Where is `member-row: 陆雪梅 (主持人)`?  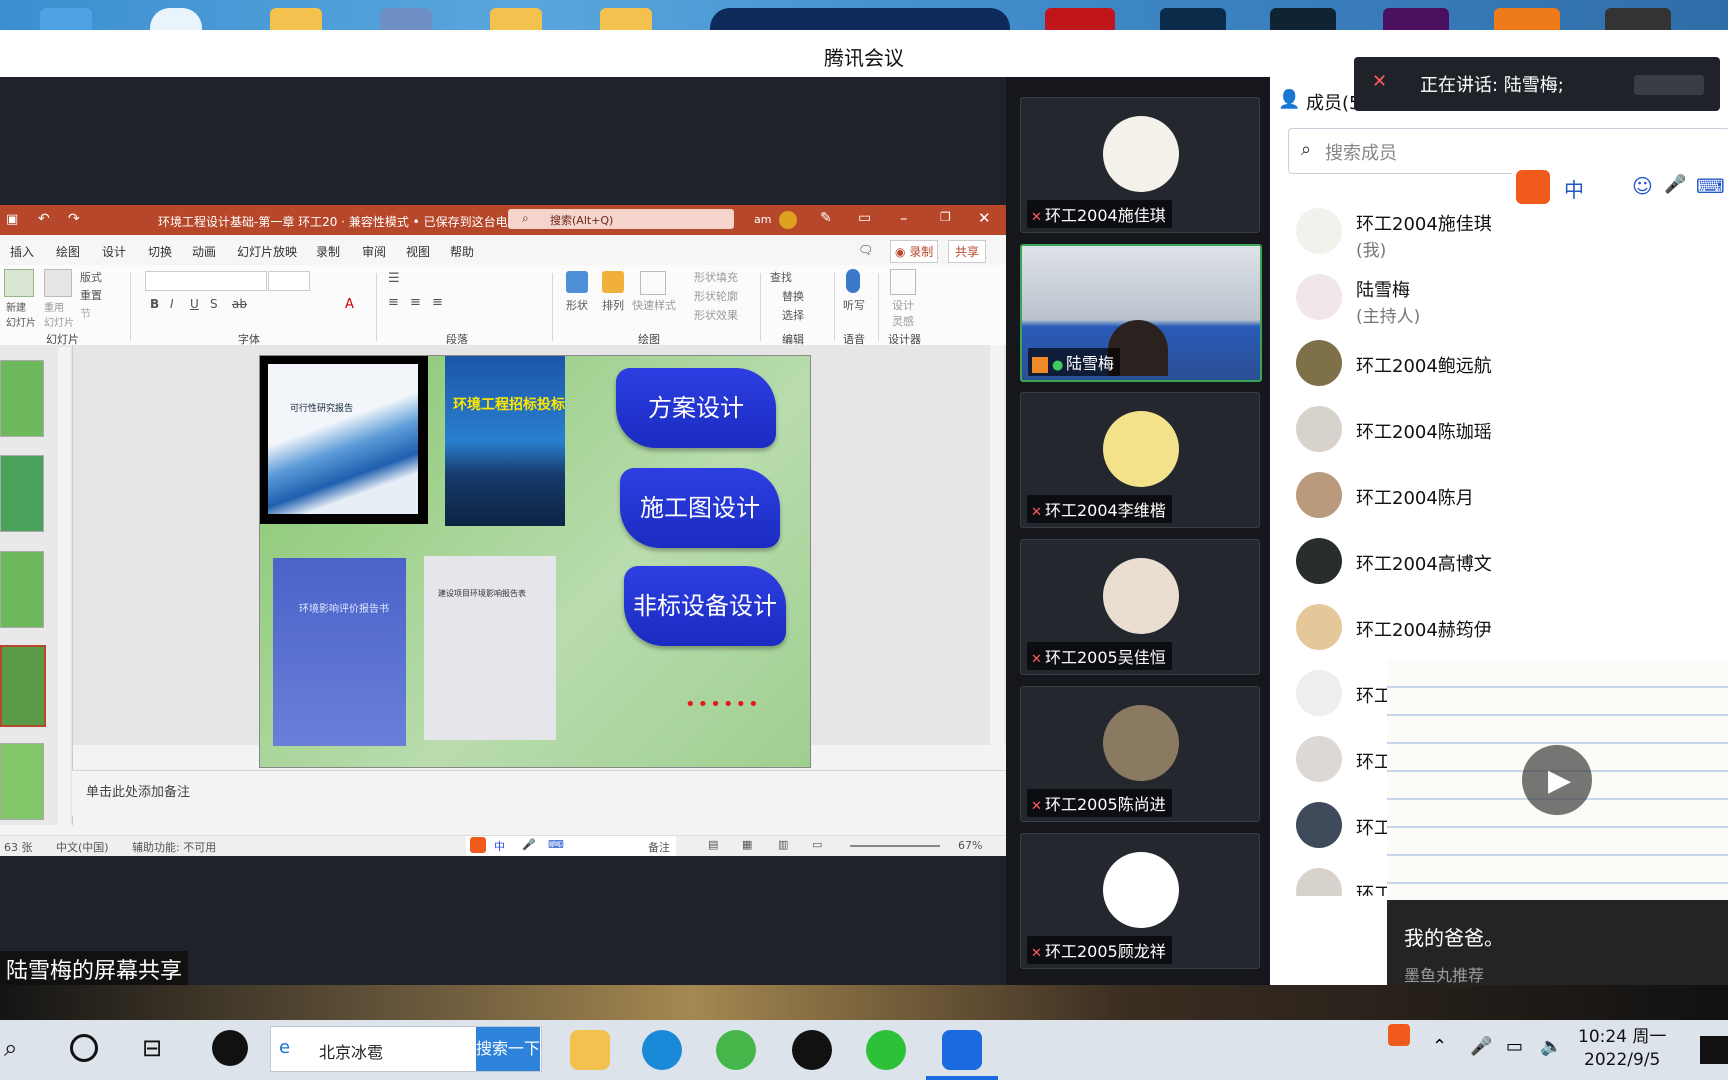 member-row: 陆雪梅 (主持人) is located at coordinates (1511, 296).